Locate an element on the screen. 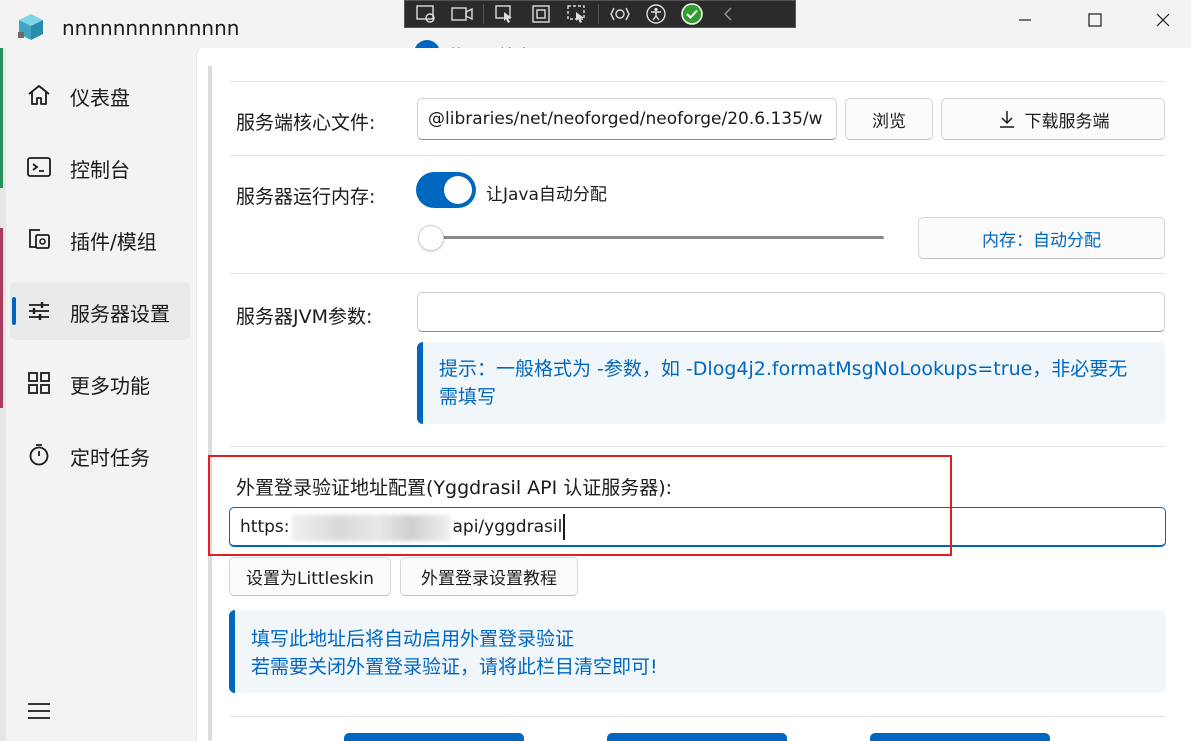 The image size is (1191, 741). pointer-icon is located at coordinates (503, 14).